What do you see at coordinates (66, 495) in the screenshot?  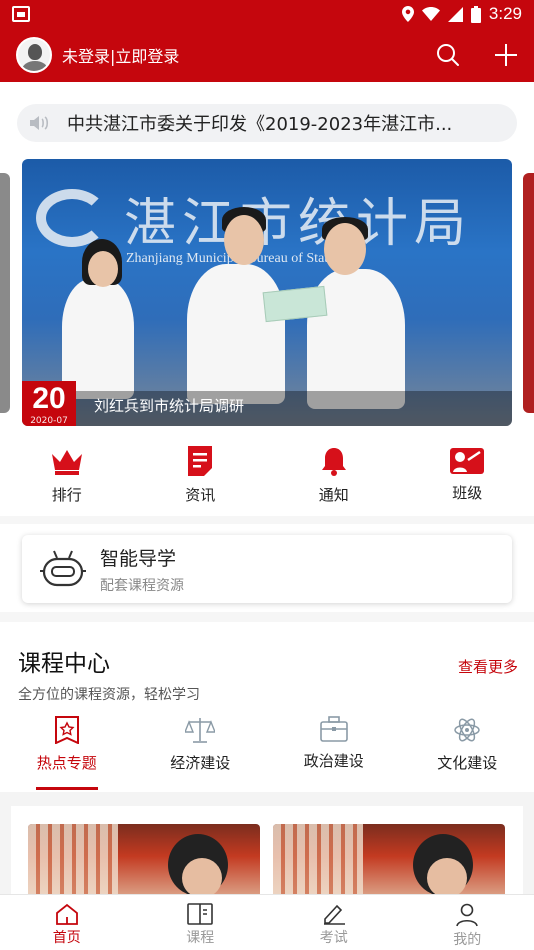 I see `quick-link-label: 排行` at bounding box center [66, 495].